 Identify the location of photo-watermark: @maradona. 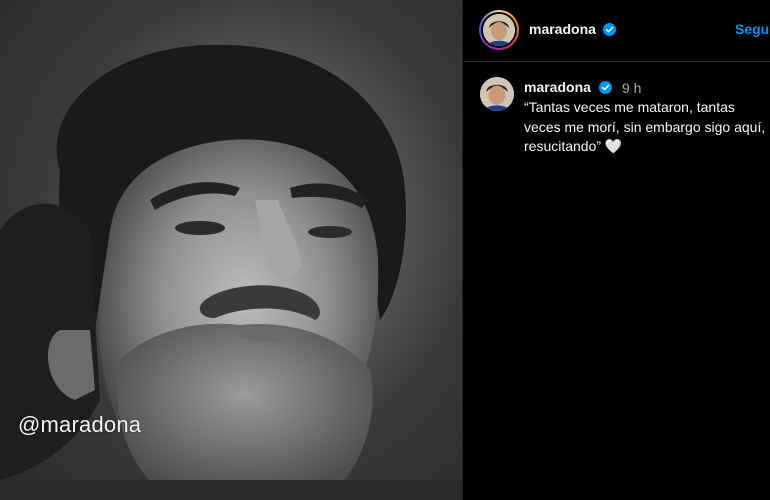
(80, 424).